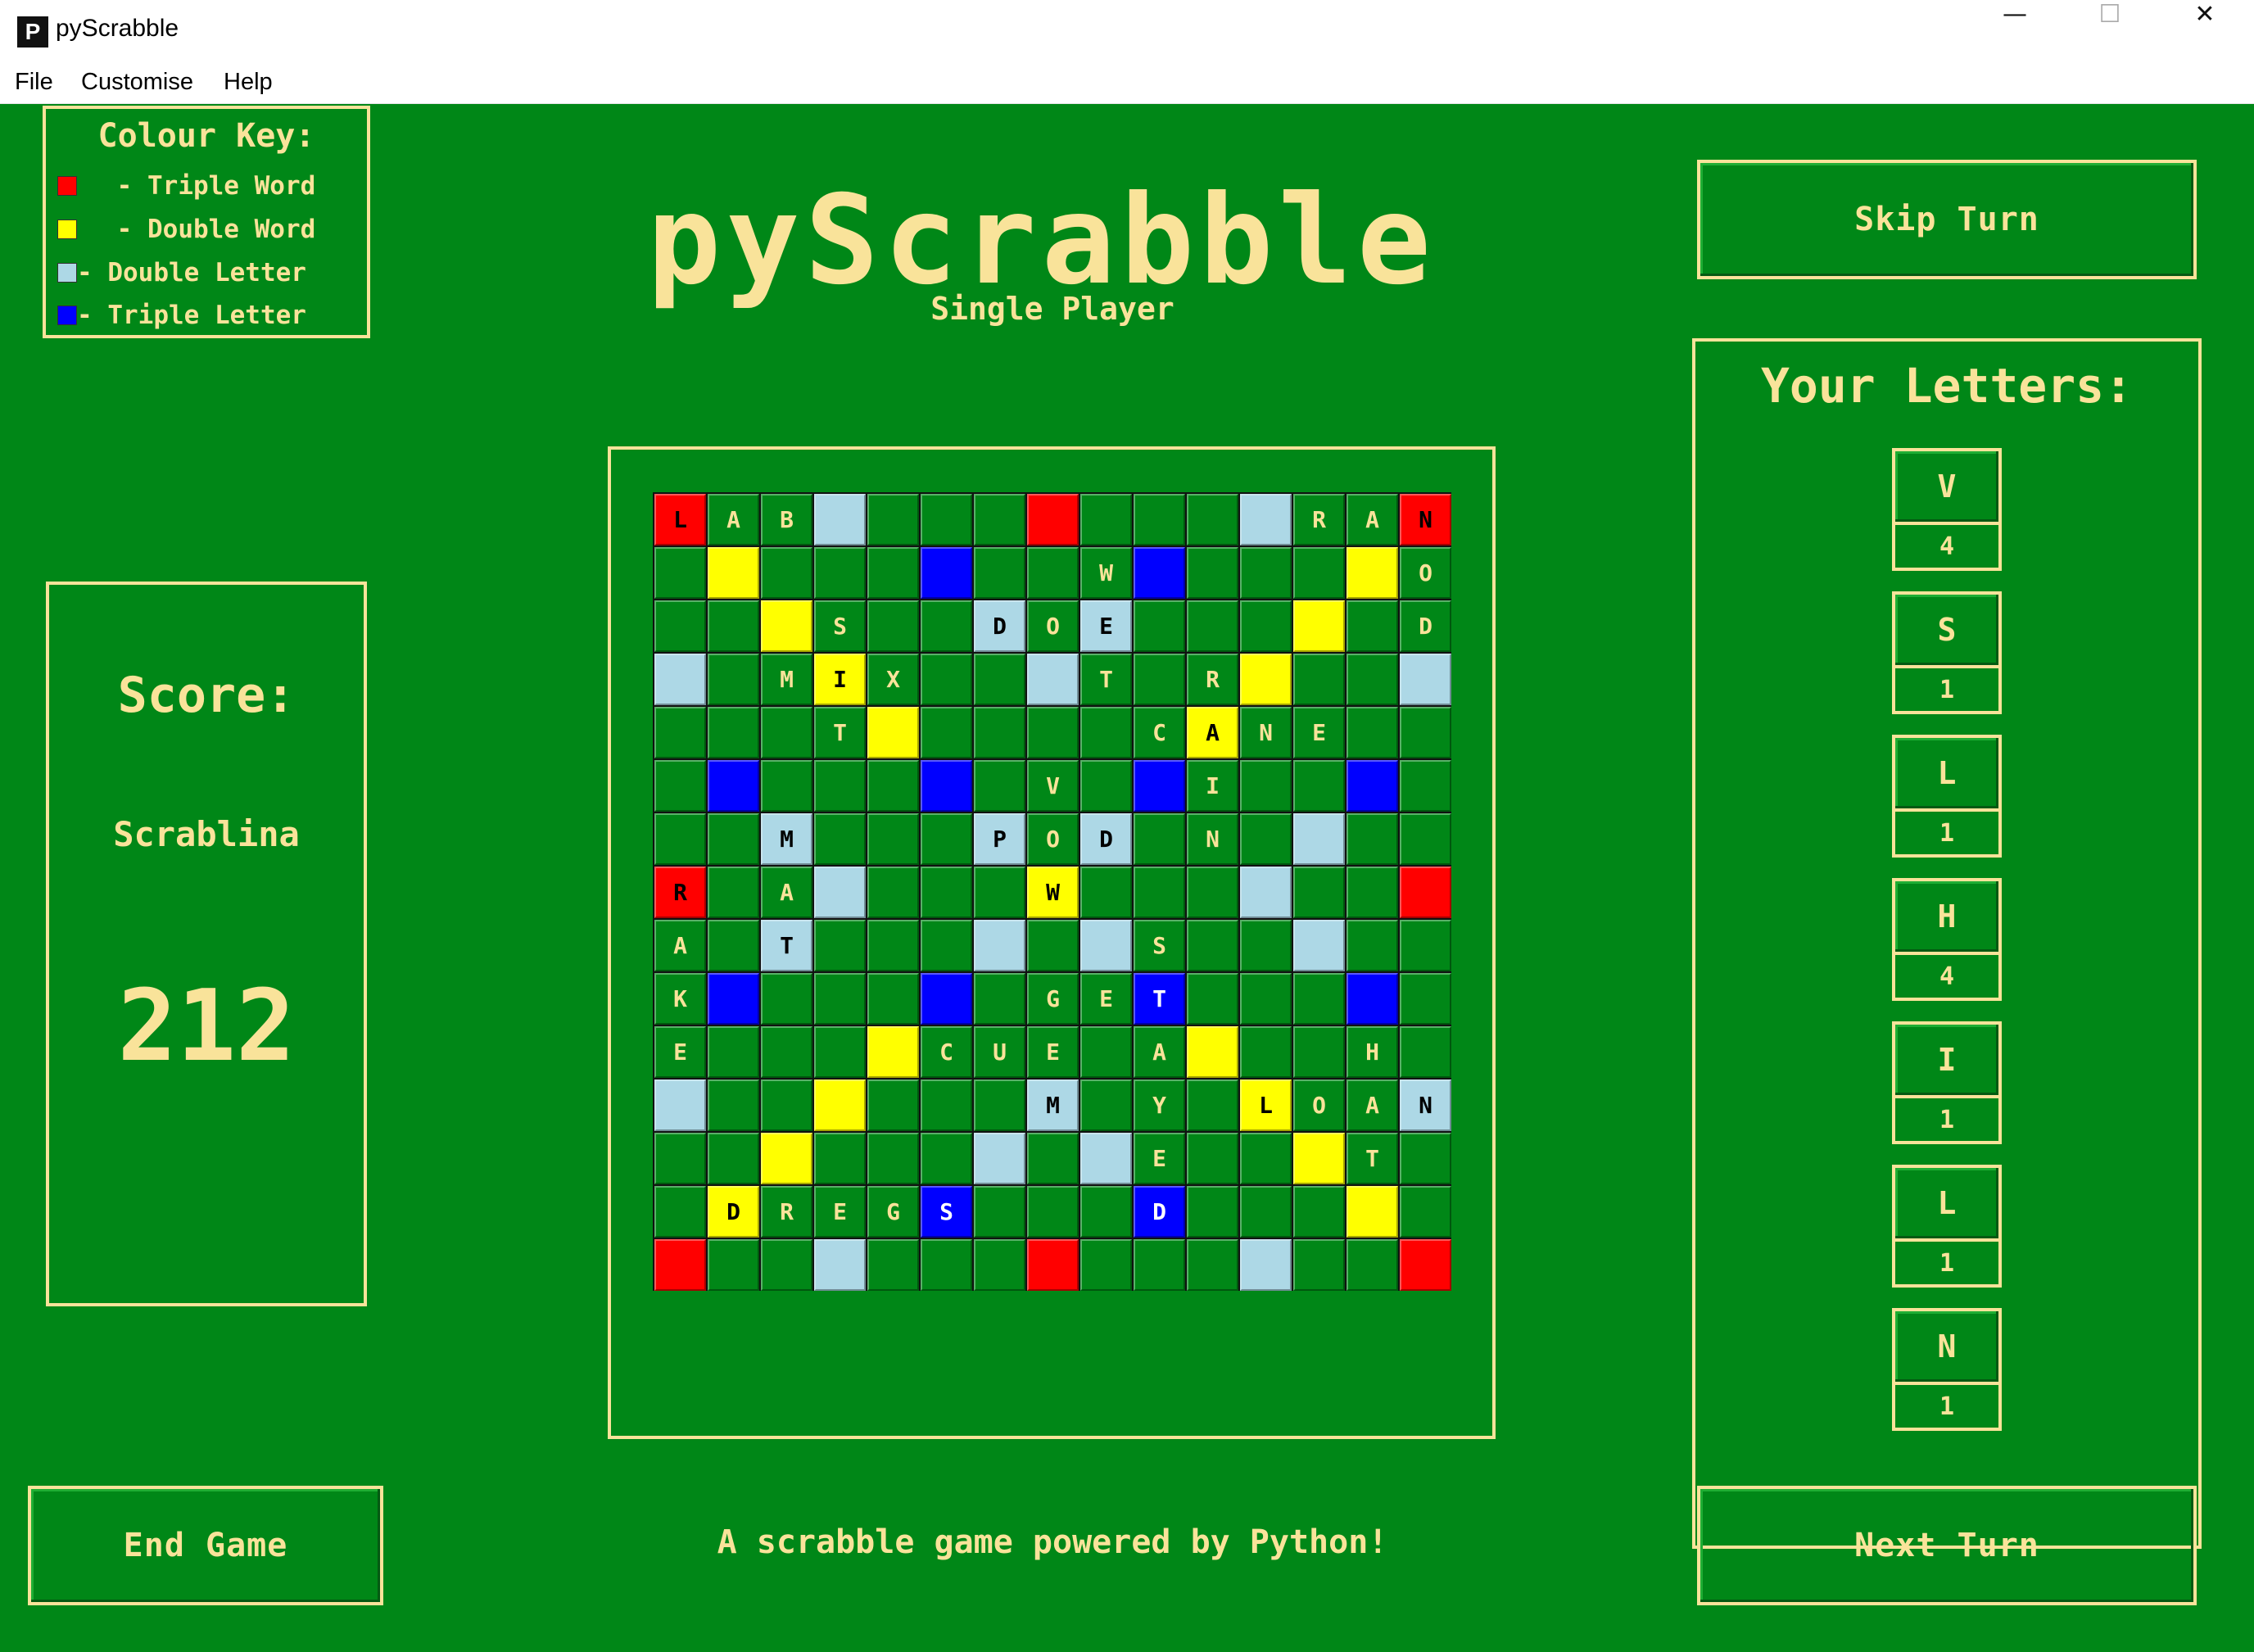 This screenshot has width=2254, height=1652. Describe the element at coordinates (1053, 999) in the screenshot. I see `board-tile: G` at that location.